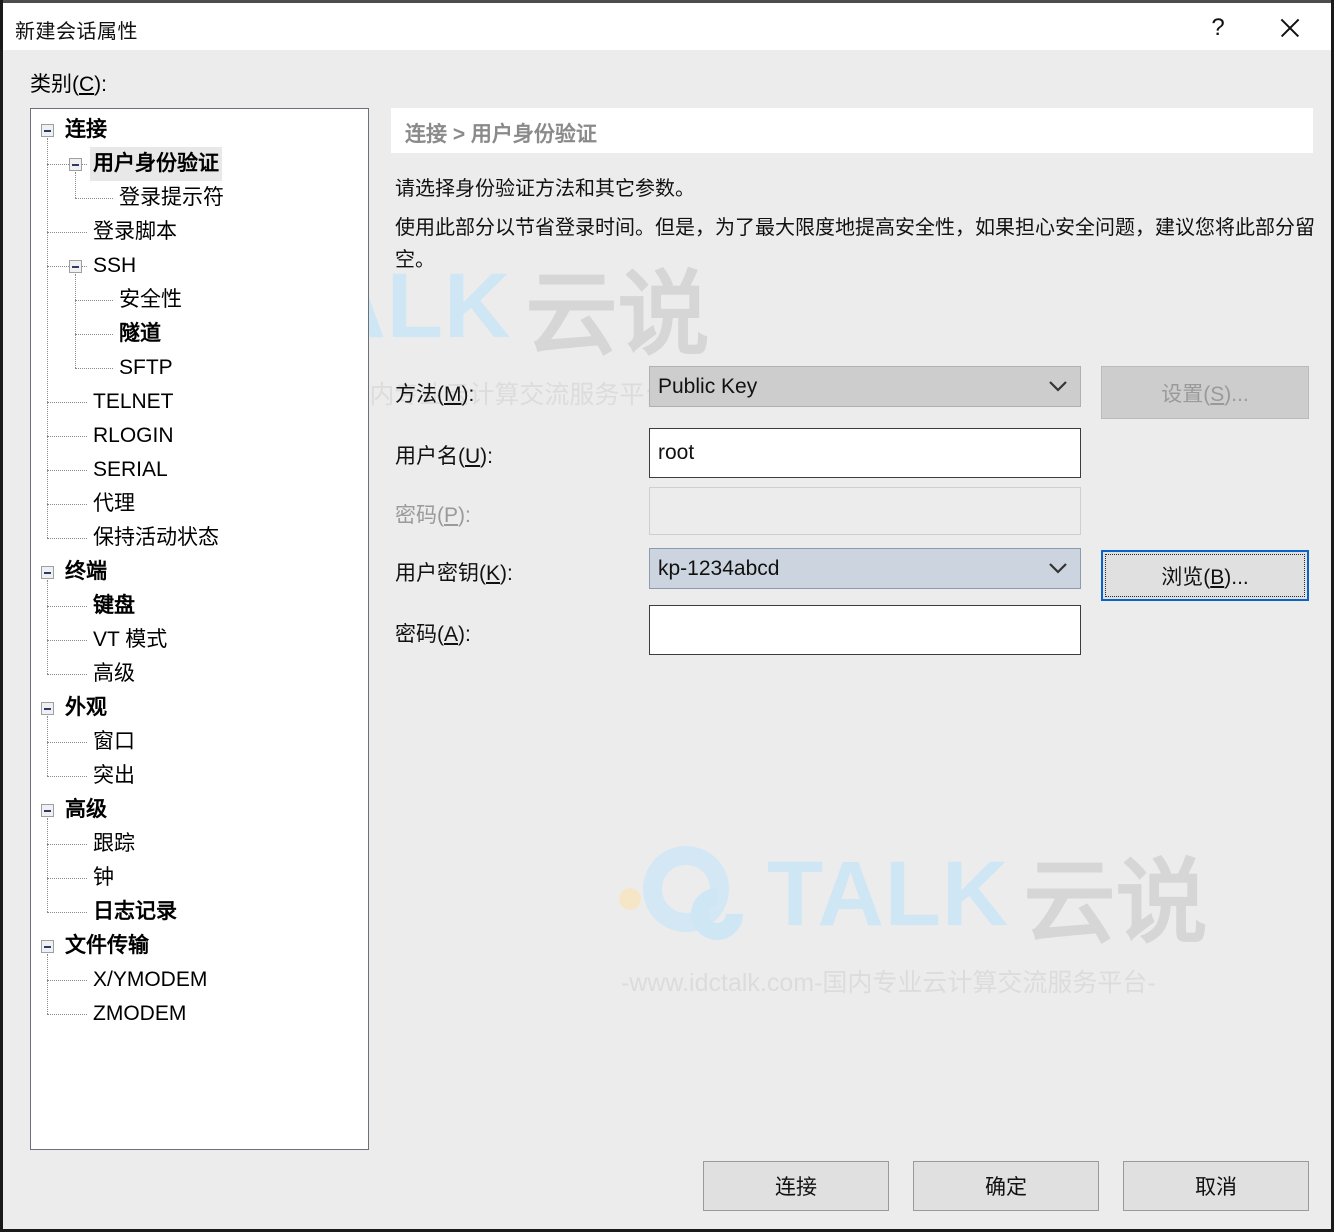  Describe the element at coordinates (146, 367) in the screenshot. I see `tree-item-label: SFTP` at that location.